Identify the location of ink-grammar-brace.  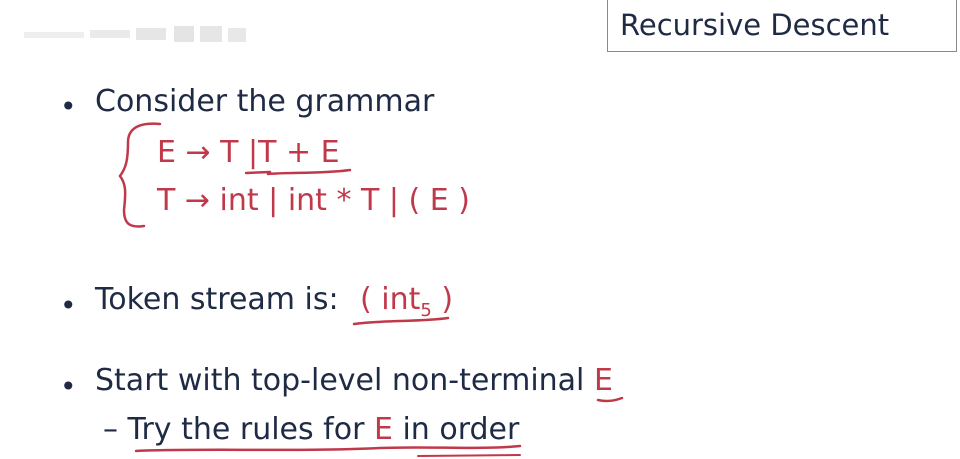
(140, 175).